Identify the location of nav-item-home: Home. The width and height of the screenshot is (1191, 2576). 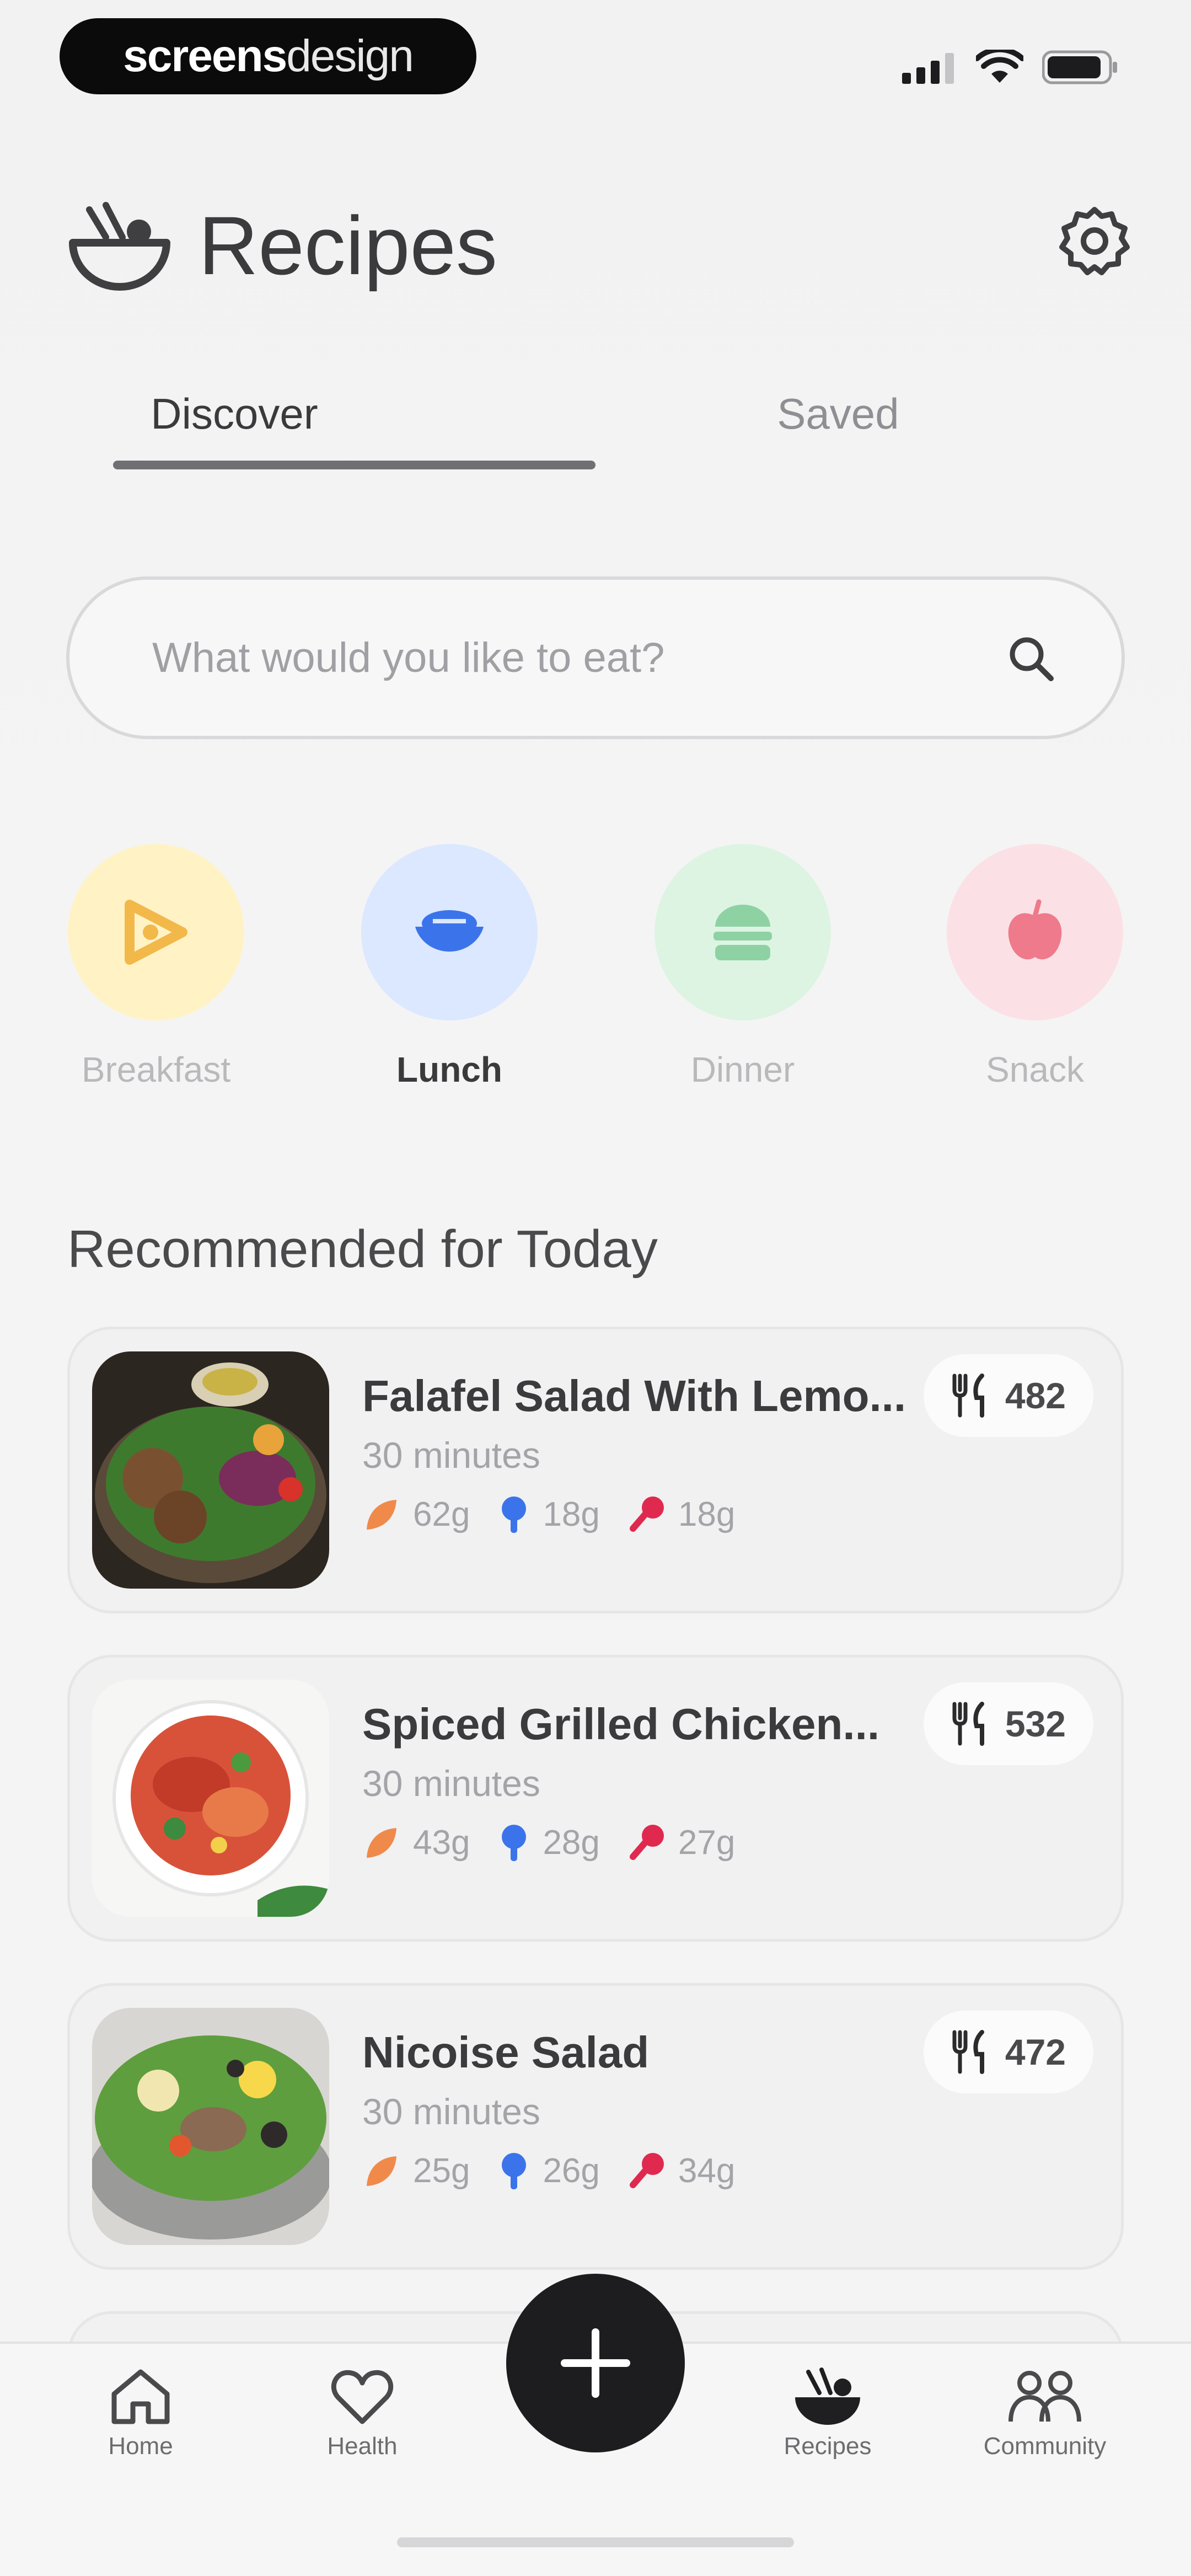
(141, 2413).